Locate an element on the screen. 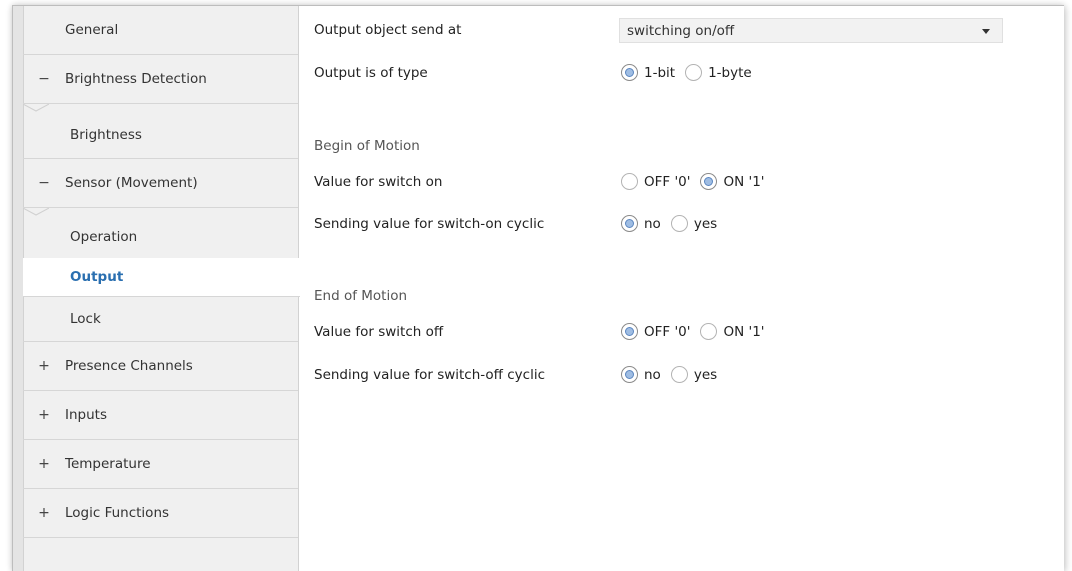 This screenshot has height=571, width=1072. sidebar-item-output: Output is located at coordinates (161, 277).